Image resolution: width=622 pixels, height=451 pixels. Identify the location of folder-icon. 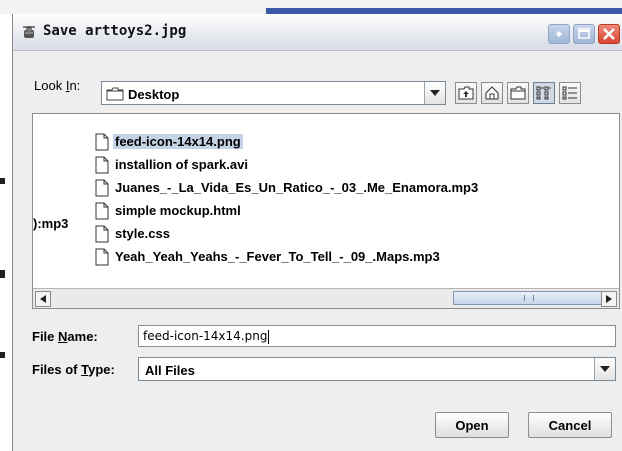
(115, 94).